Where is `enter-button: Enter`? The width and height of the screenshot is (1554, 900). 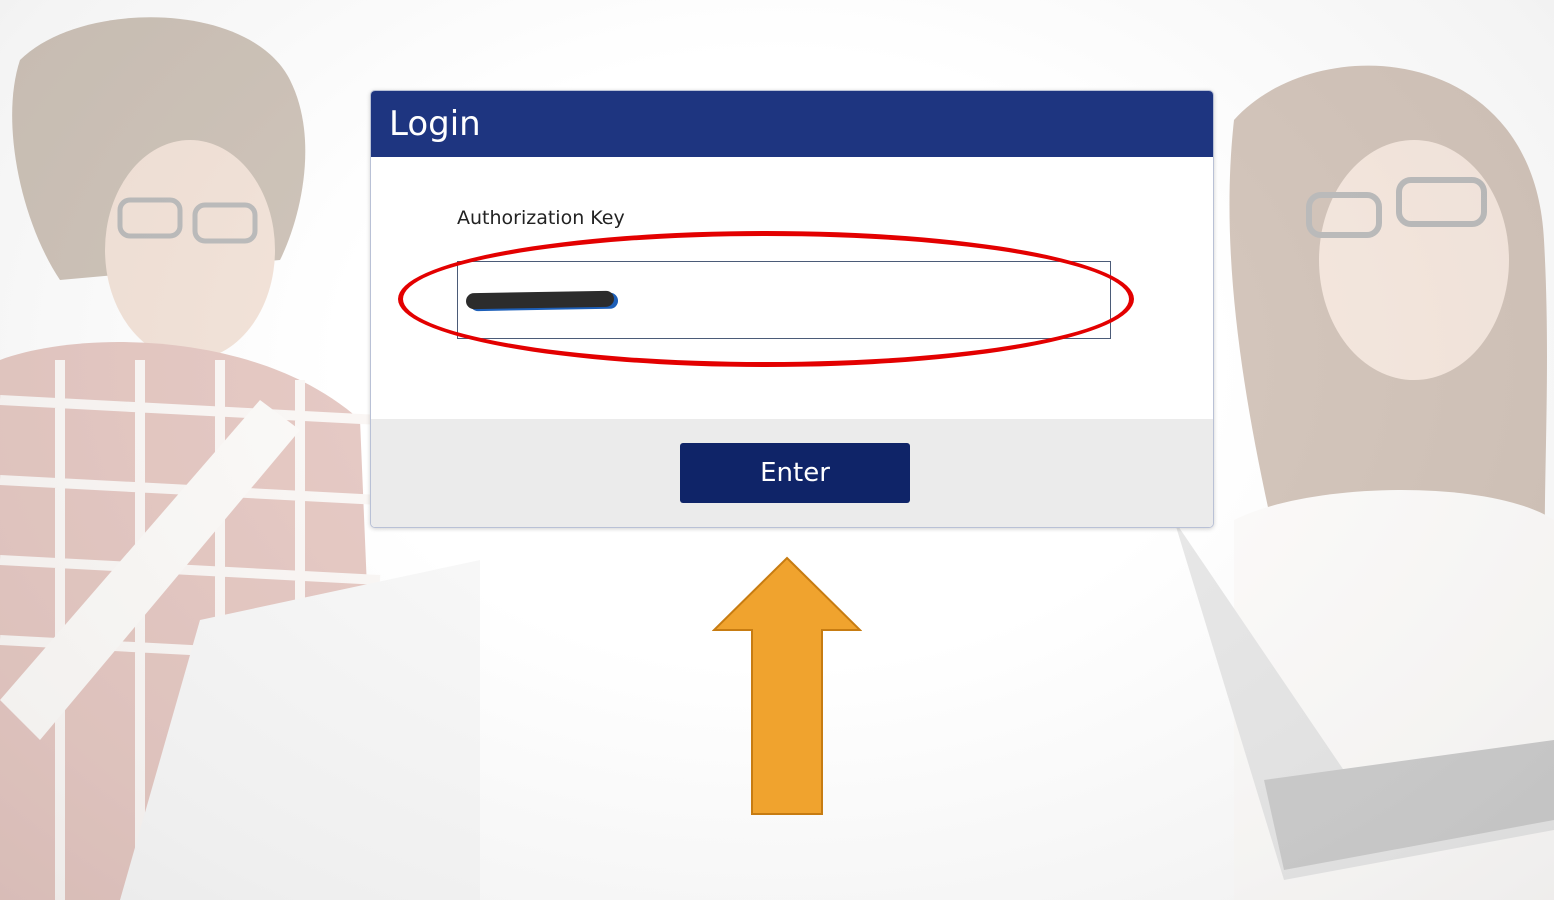
enter-button: Enter is located at coordinates (795, 473).